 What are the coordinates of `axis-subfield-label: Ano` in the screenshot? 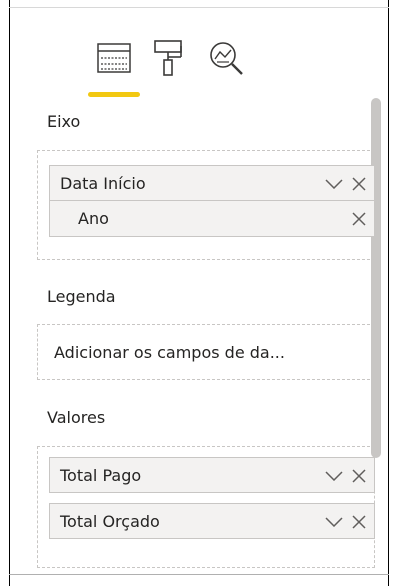 It's located at (93, 218).